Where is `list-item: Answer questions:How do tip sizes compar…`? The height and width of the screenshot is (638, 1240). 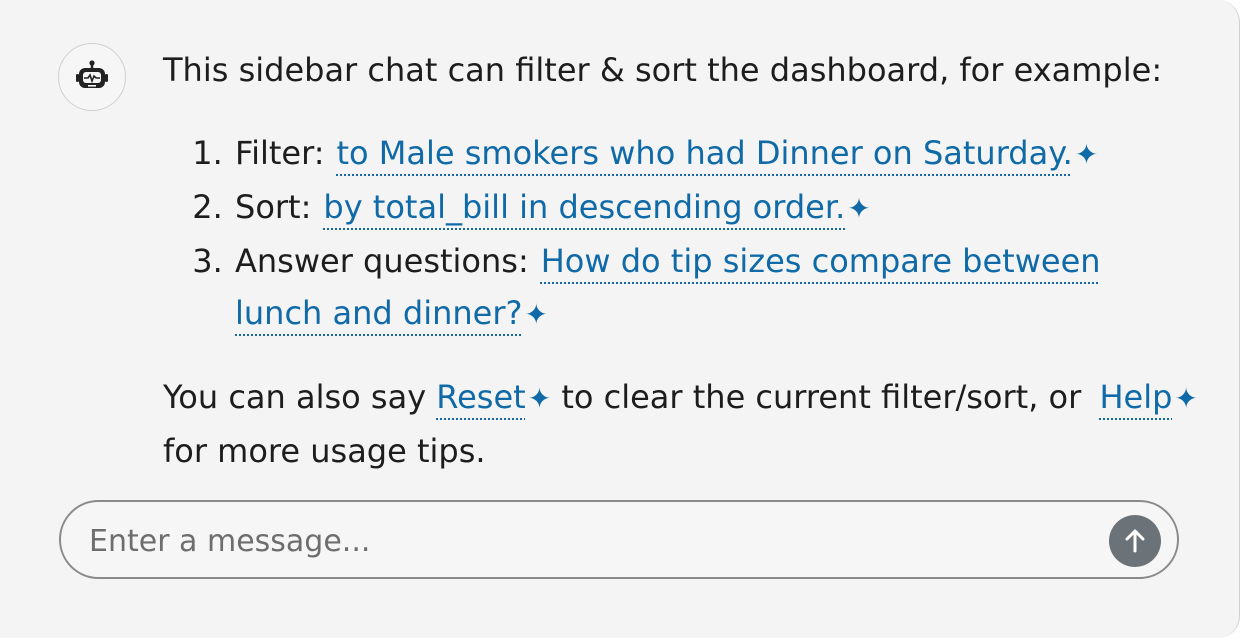
list-item: Answer questions:How do tip sizes compar… is located at coordinates (678, 288).